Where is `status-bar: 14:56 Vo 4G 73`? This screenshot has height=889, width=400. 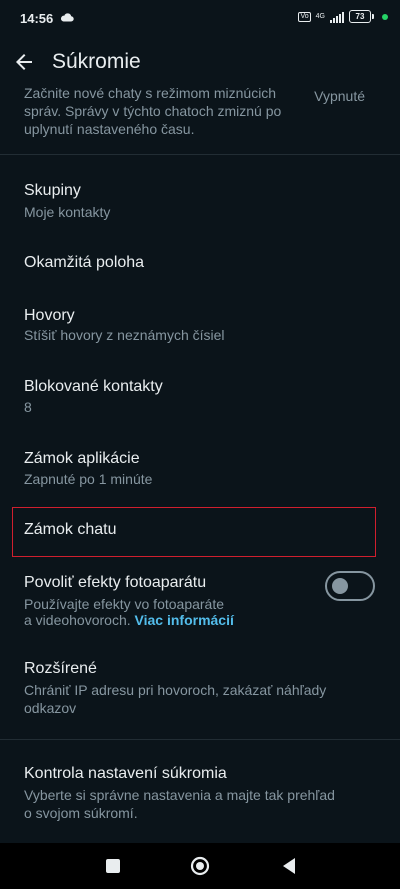 status-bar: 14:56 Vo 4G 73 is located at coordinates (200, 18).